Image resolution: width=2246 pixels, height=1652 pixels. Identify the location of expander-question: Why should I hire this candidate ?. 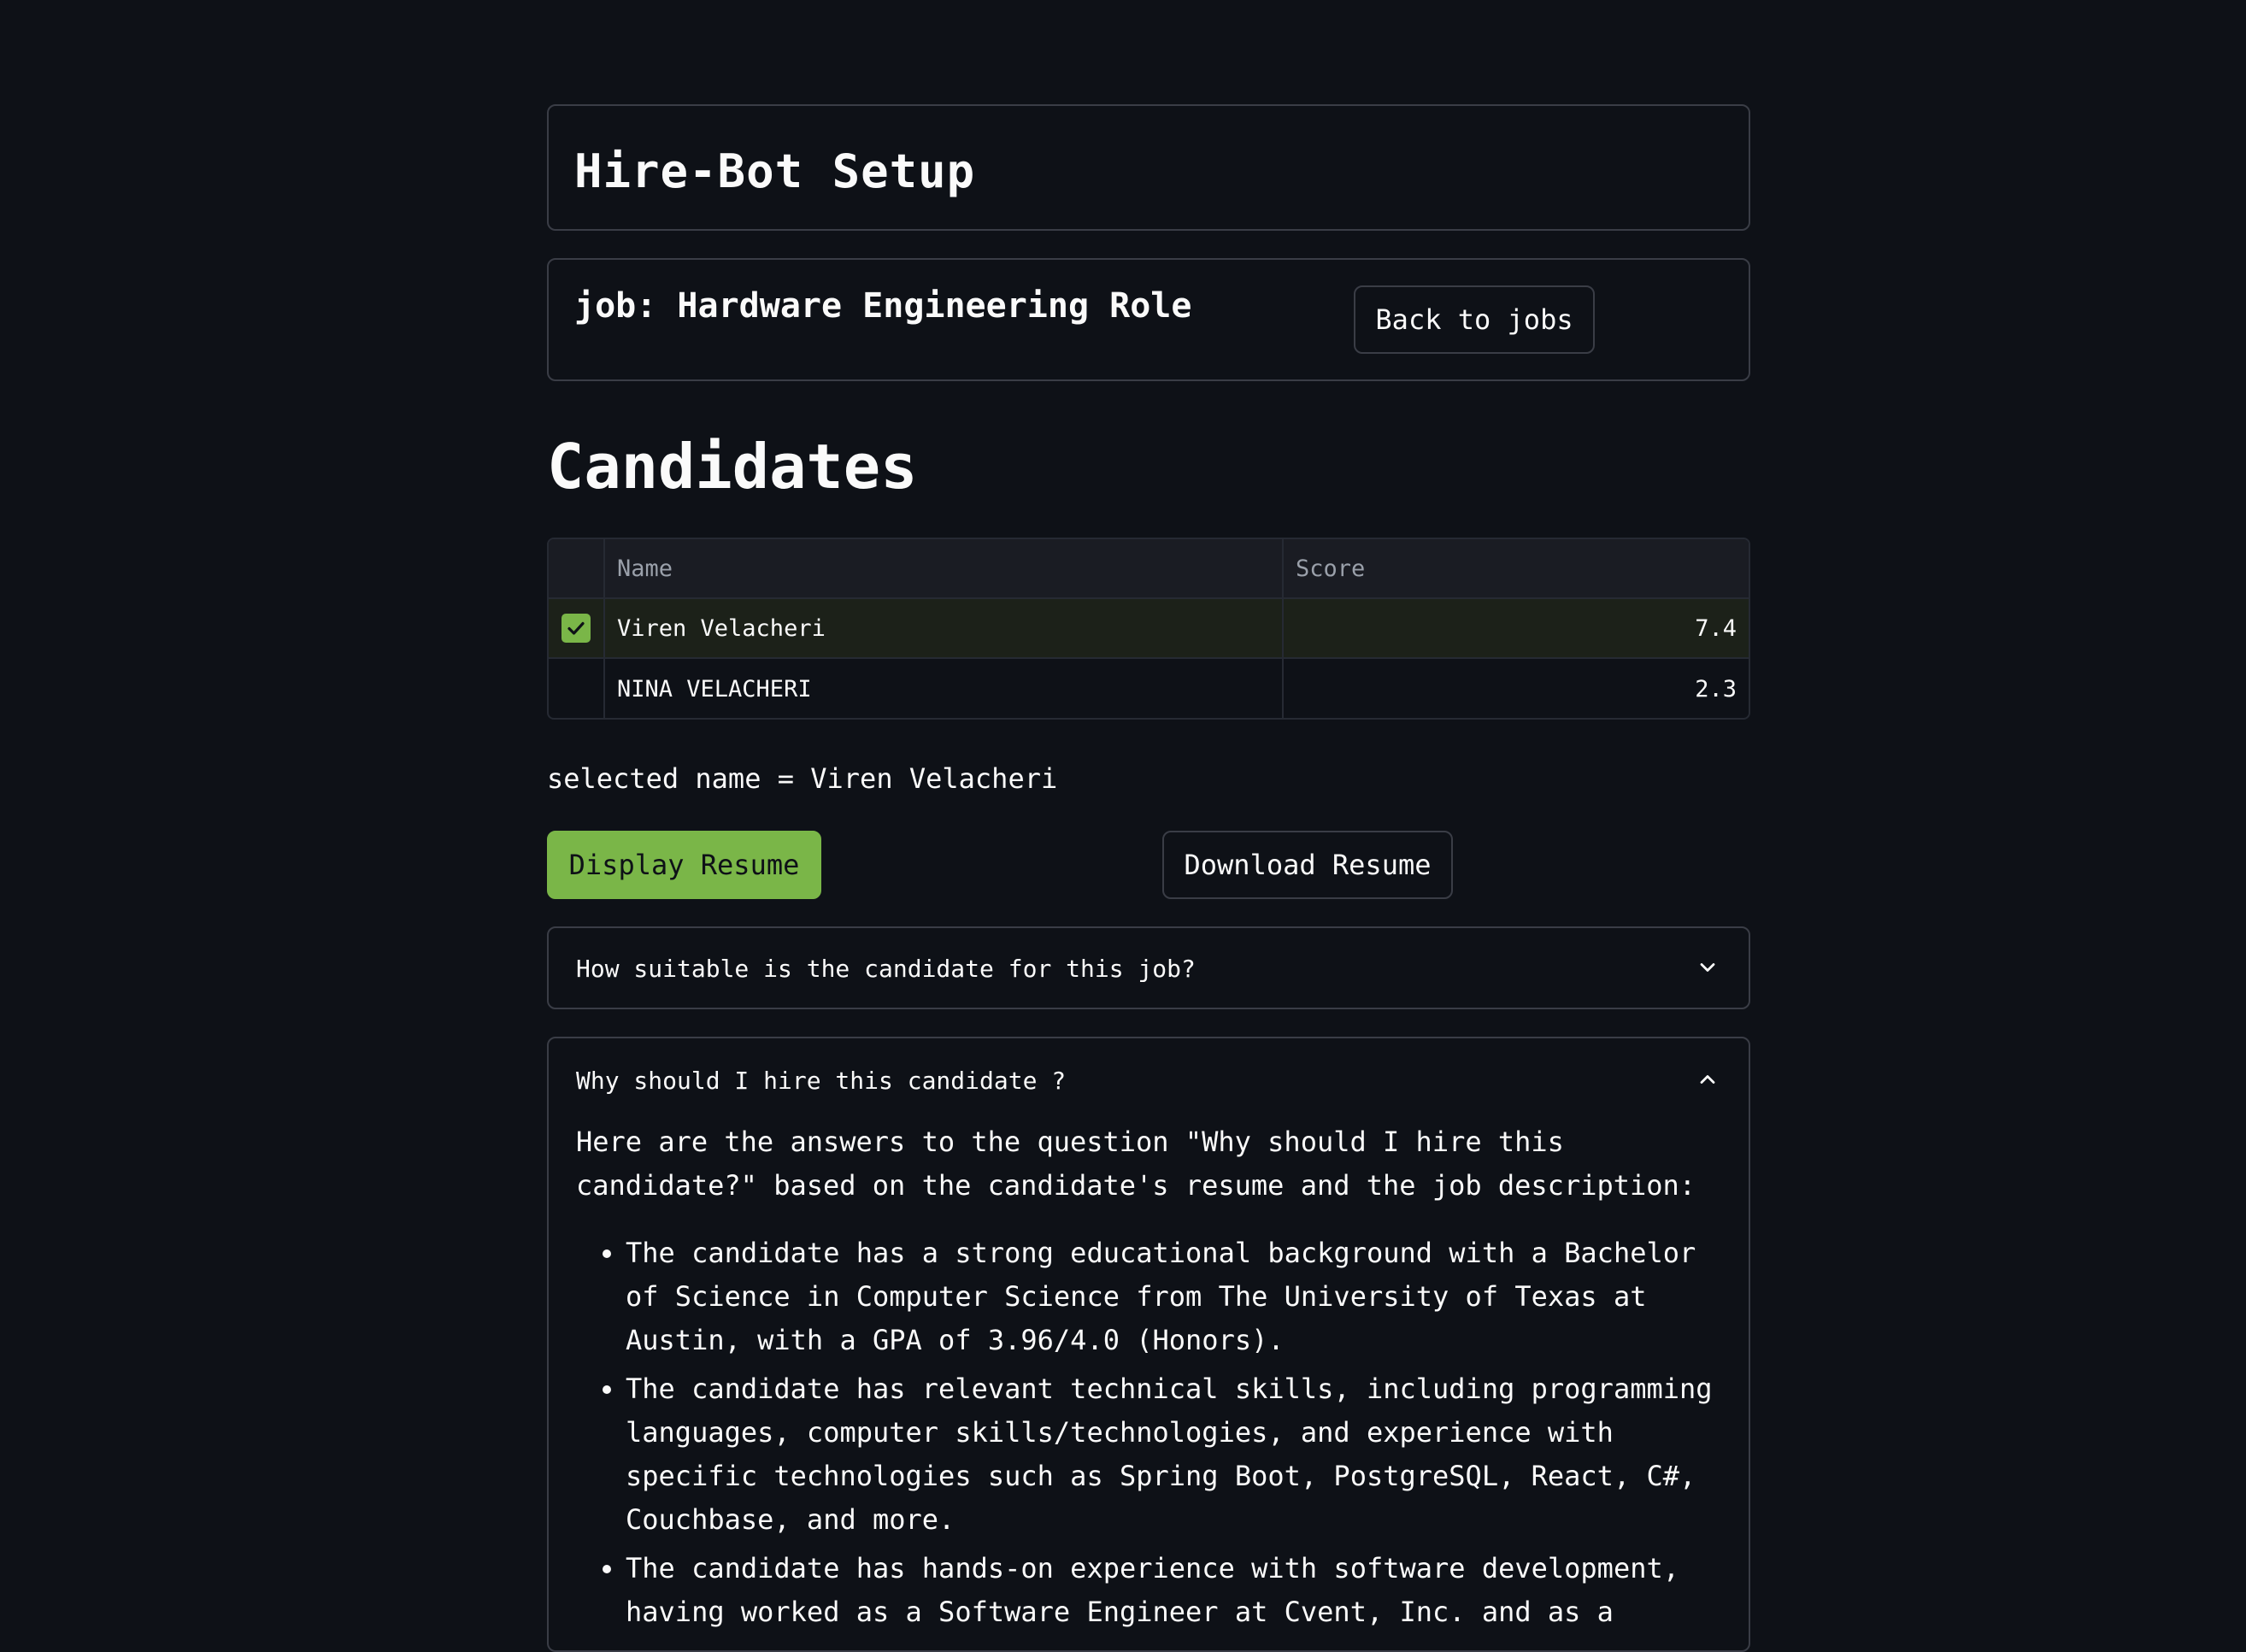
(821, 1081).